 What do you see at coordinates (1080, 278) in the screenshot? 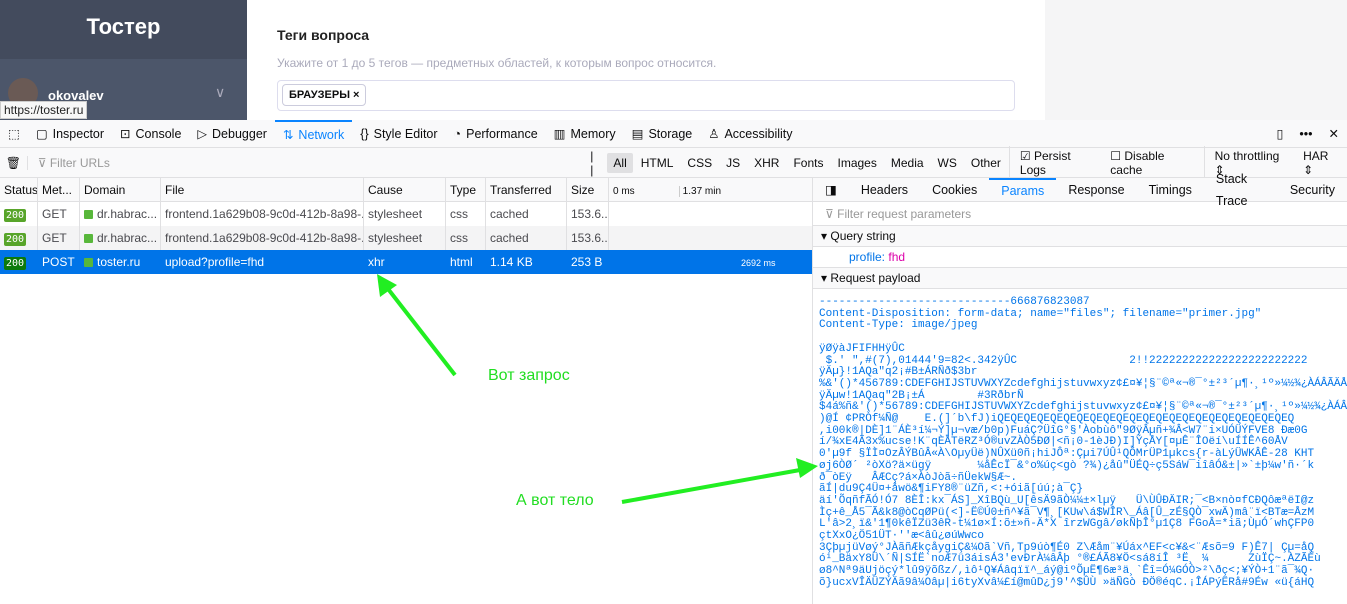
I see `request-payload-section: ▾ Request payload` at bounding box center [1080, 278].